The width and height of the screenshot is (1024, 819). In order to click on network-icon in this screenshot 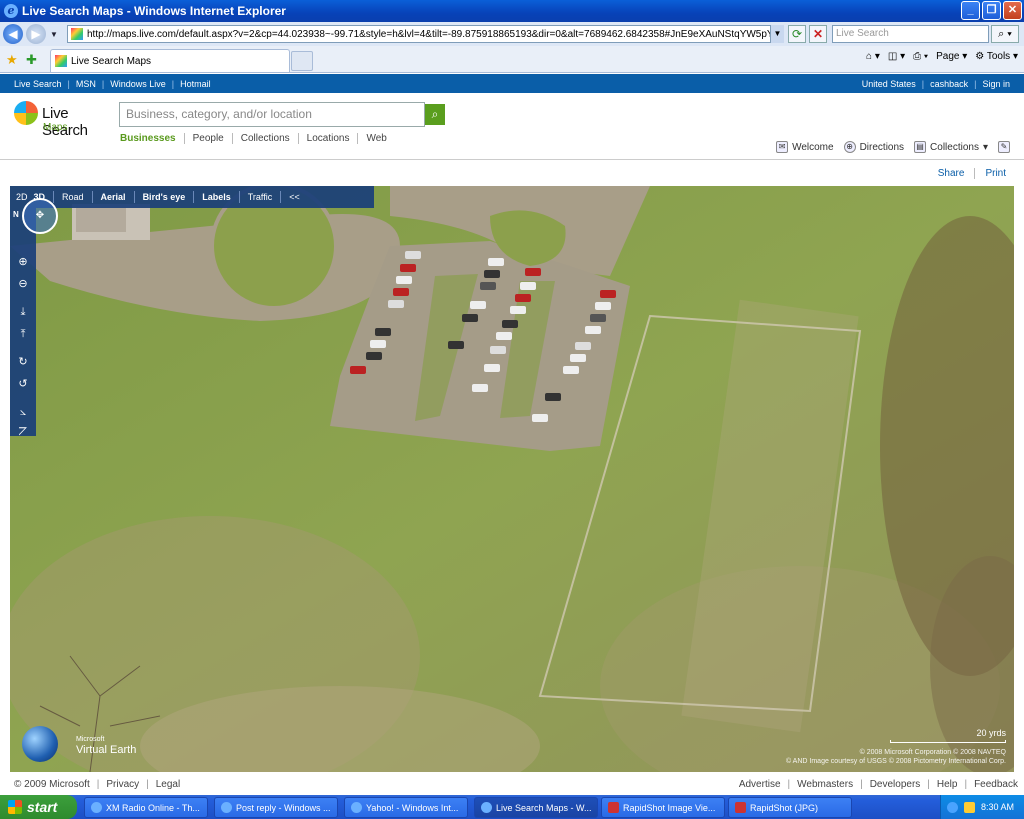, I will do `click(952, 807)`.